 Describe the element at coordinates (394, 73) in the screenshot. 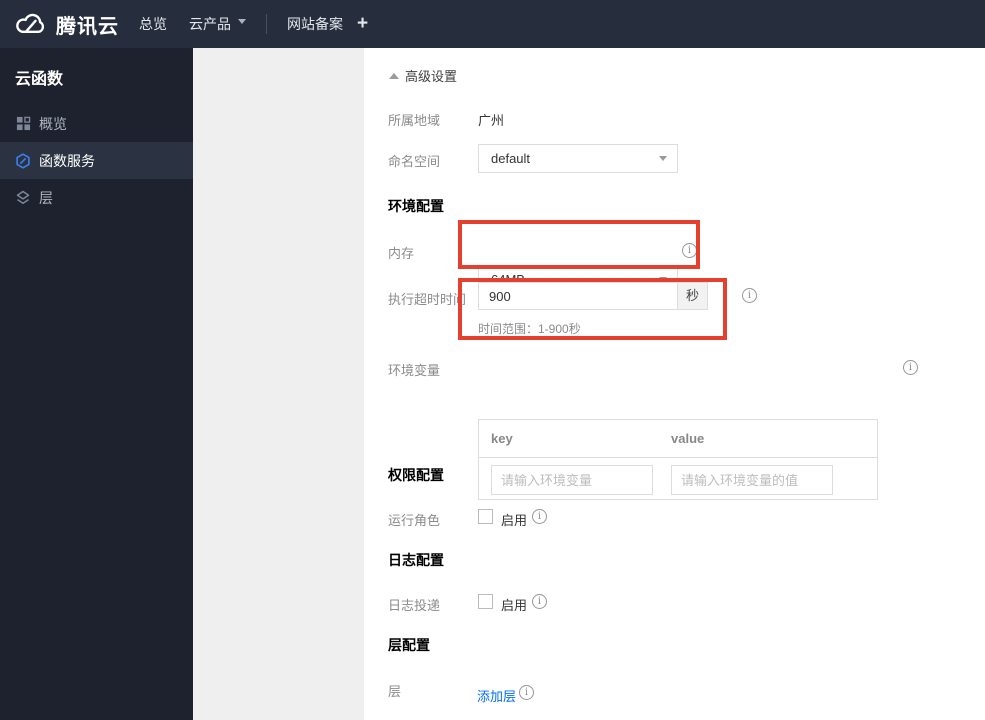

I see `collapse-triangle-icon` at that location.